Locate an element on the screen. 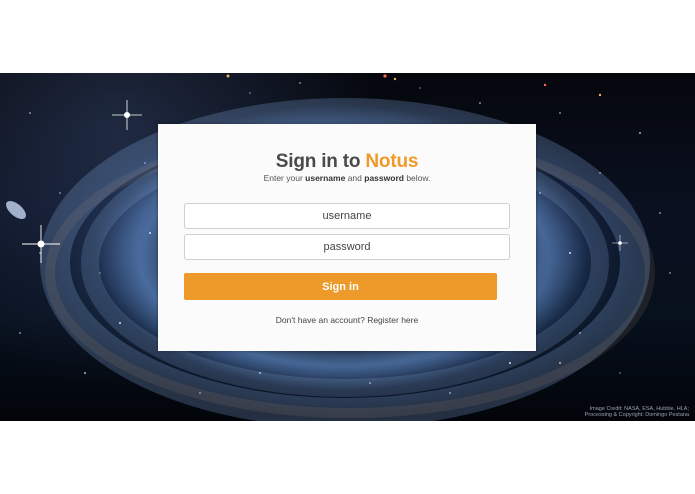 The width and height of the screenshot is (695, 494). login-instructions: Enter your username and password below. is located at coordinates (347, 178).